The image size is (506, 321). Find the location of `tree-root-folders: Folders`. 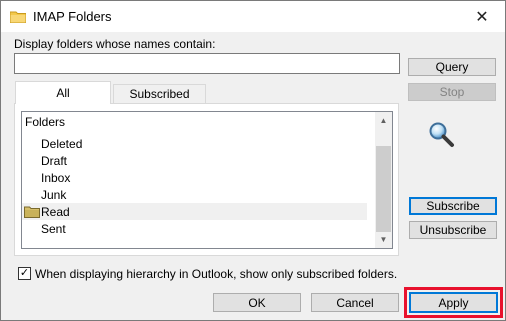

tree-root-folders: Folders is located at coordinates (45, 122).